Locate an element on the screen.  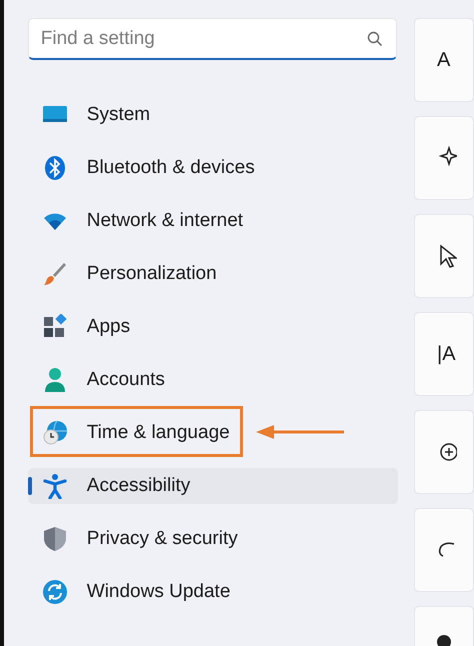
settings-card: |A is located at coordinates (444, 354).